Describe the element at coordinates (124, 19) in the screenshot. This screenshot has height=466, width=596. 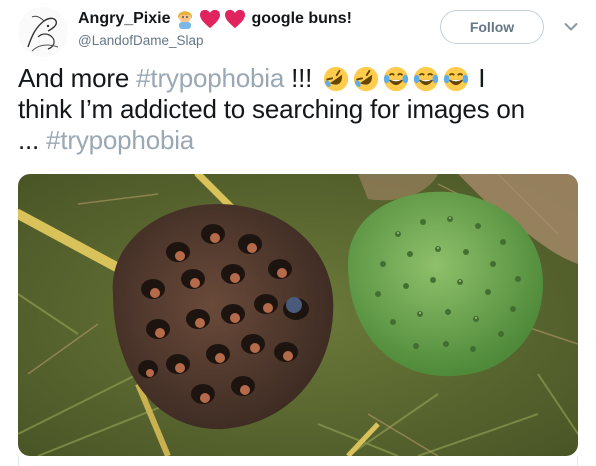
I see `author-display-name: Angry_Pixie` at that location.